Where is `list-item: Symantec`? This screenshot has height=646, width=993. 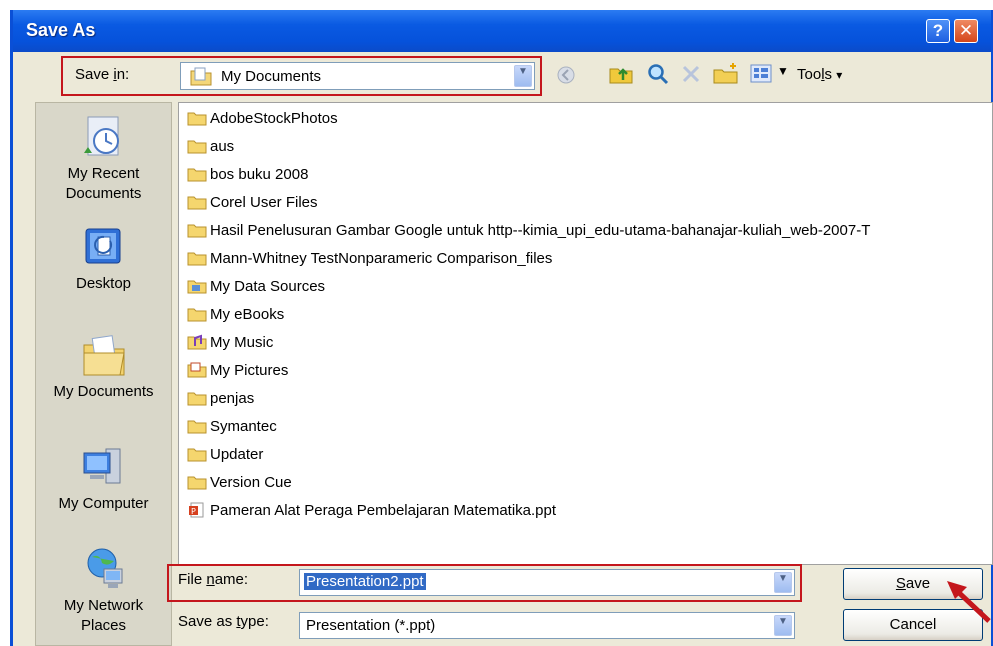
list-item: Symantec is located at coordinates (232, 426).